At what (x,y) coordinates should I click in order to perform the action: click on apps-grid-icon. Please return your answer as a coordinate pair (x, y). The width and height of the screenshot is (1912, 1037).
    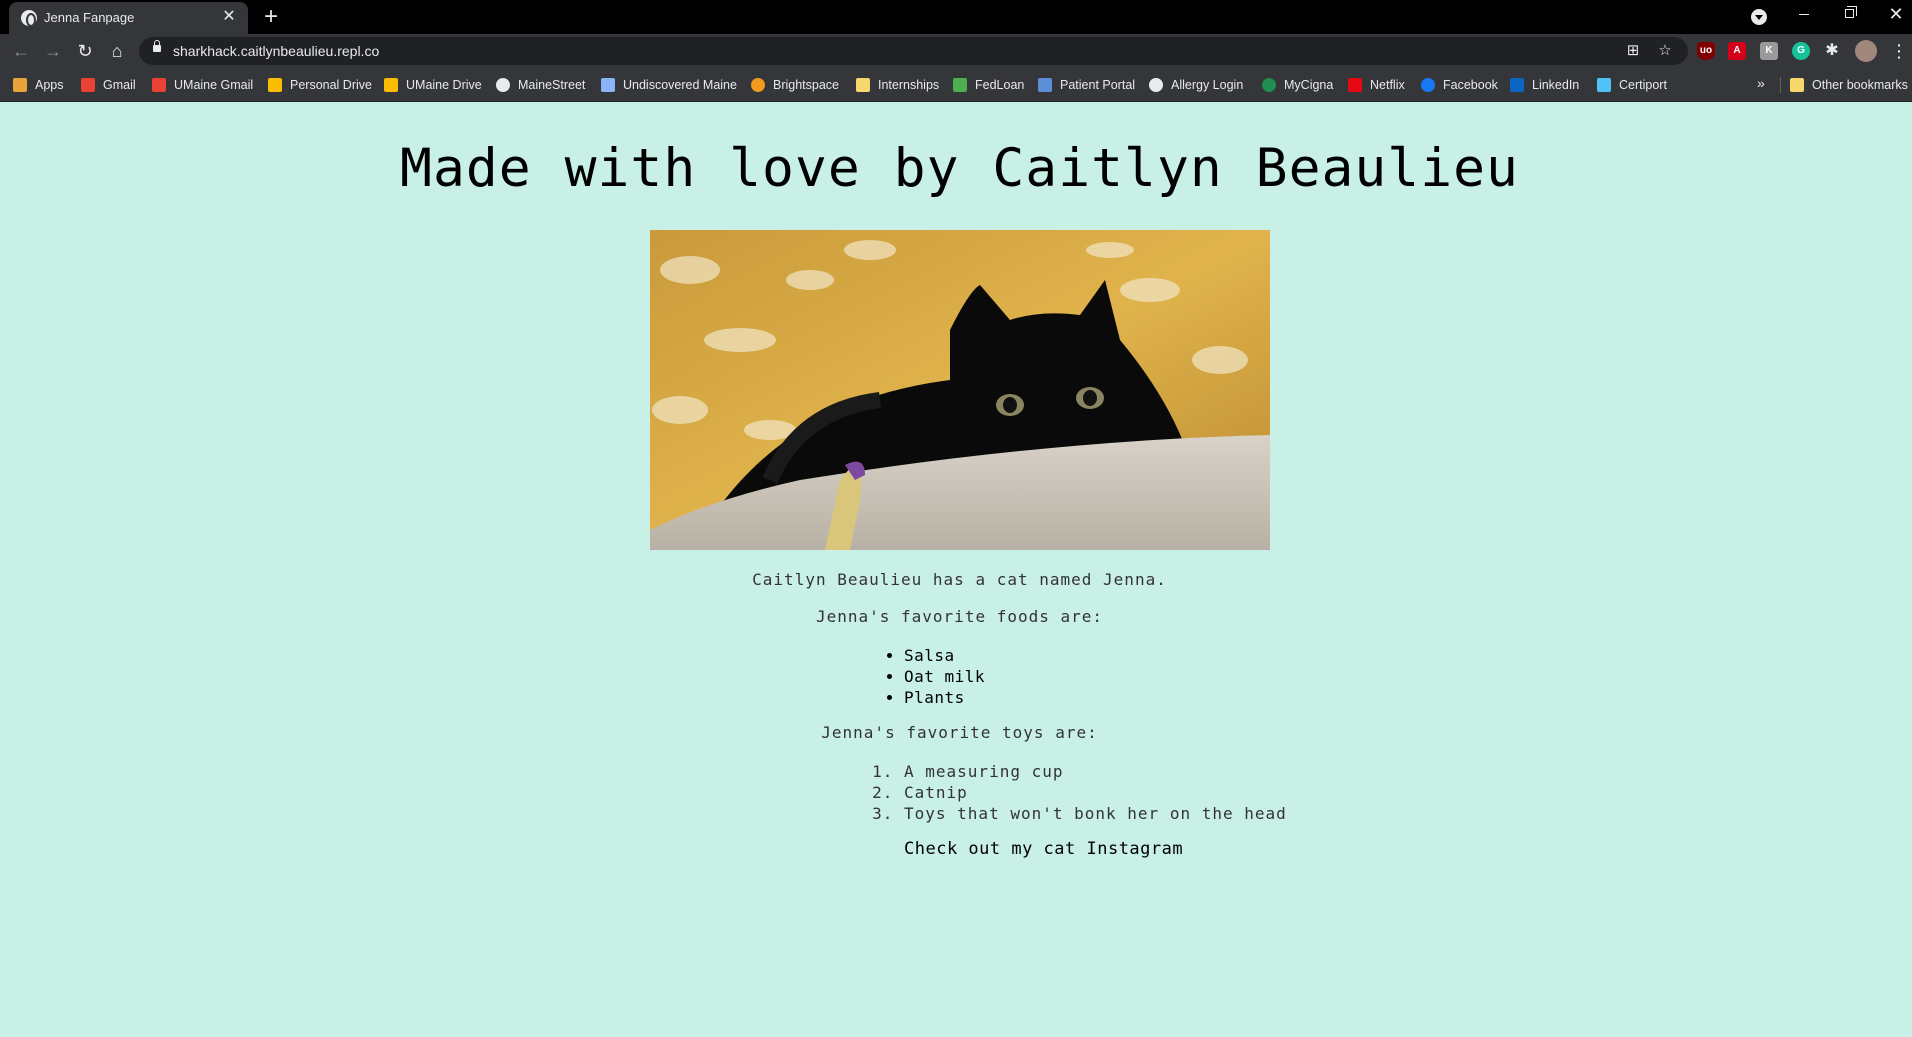
    Looking at the image, I should click on (20, 85).